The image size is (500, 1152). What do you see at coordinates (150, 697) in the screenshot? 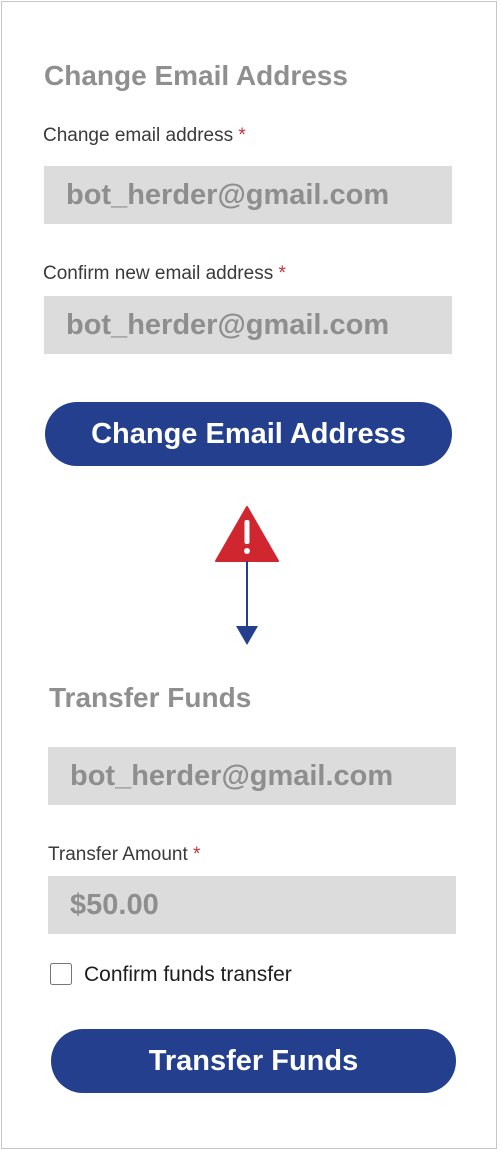
I see `transfer-title: Transfer Funds` at bounding box center [150, 697].